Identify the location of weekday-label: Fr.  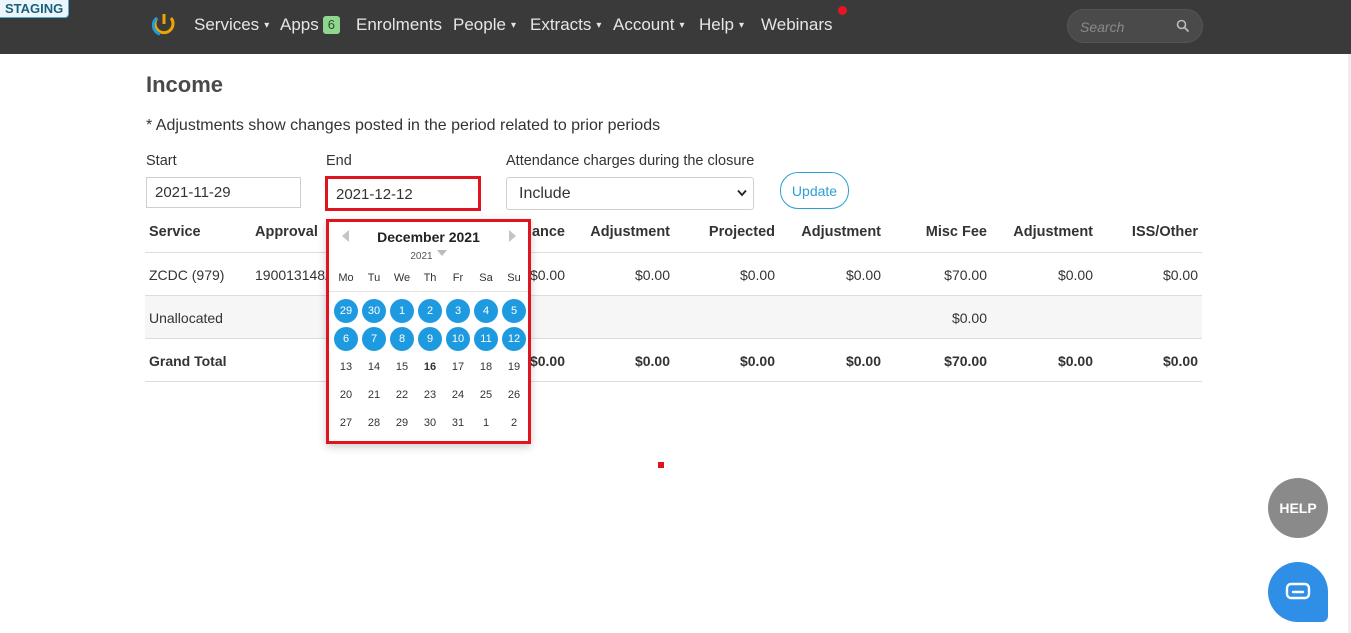
(458, 278).